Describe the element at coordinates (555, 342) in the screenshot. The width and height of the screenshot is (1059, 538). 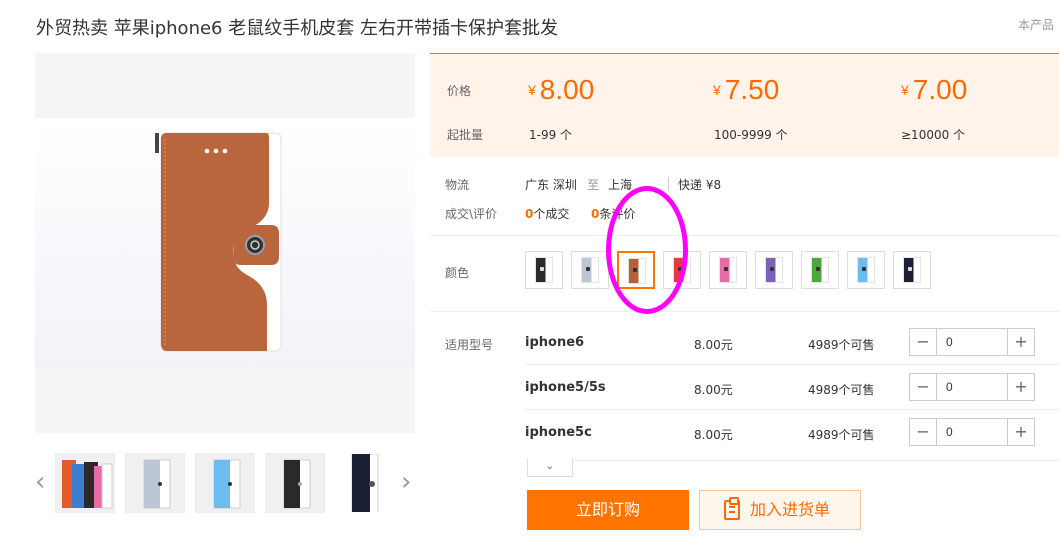
I see `model-name: iphone6` at that location.